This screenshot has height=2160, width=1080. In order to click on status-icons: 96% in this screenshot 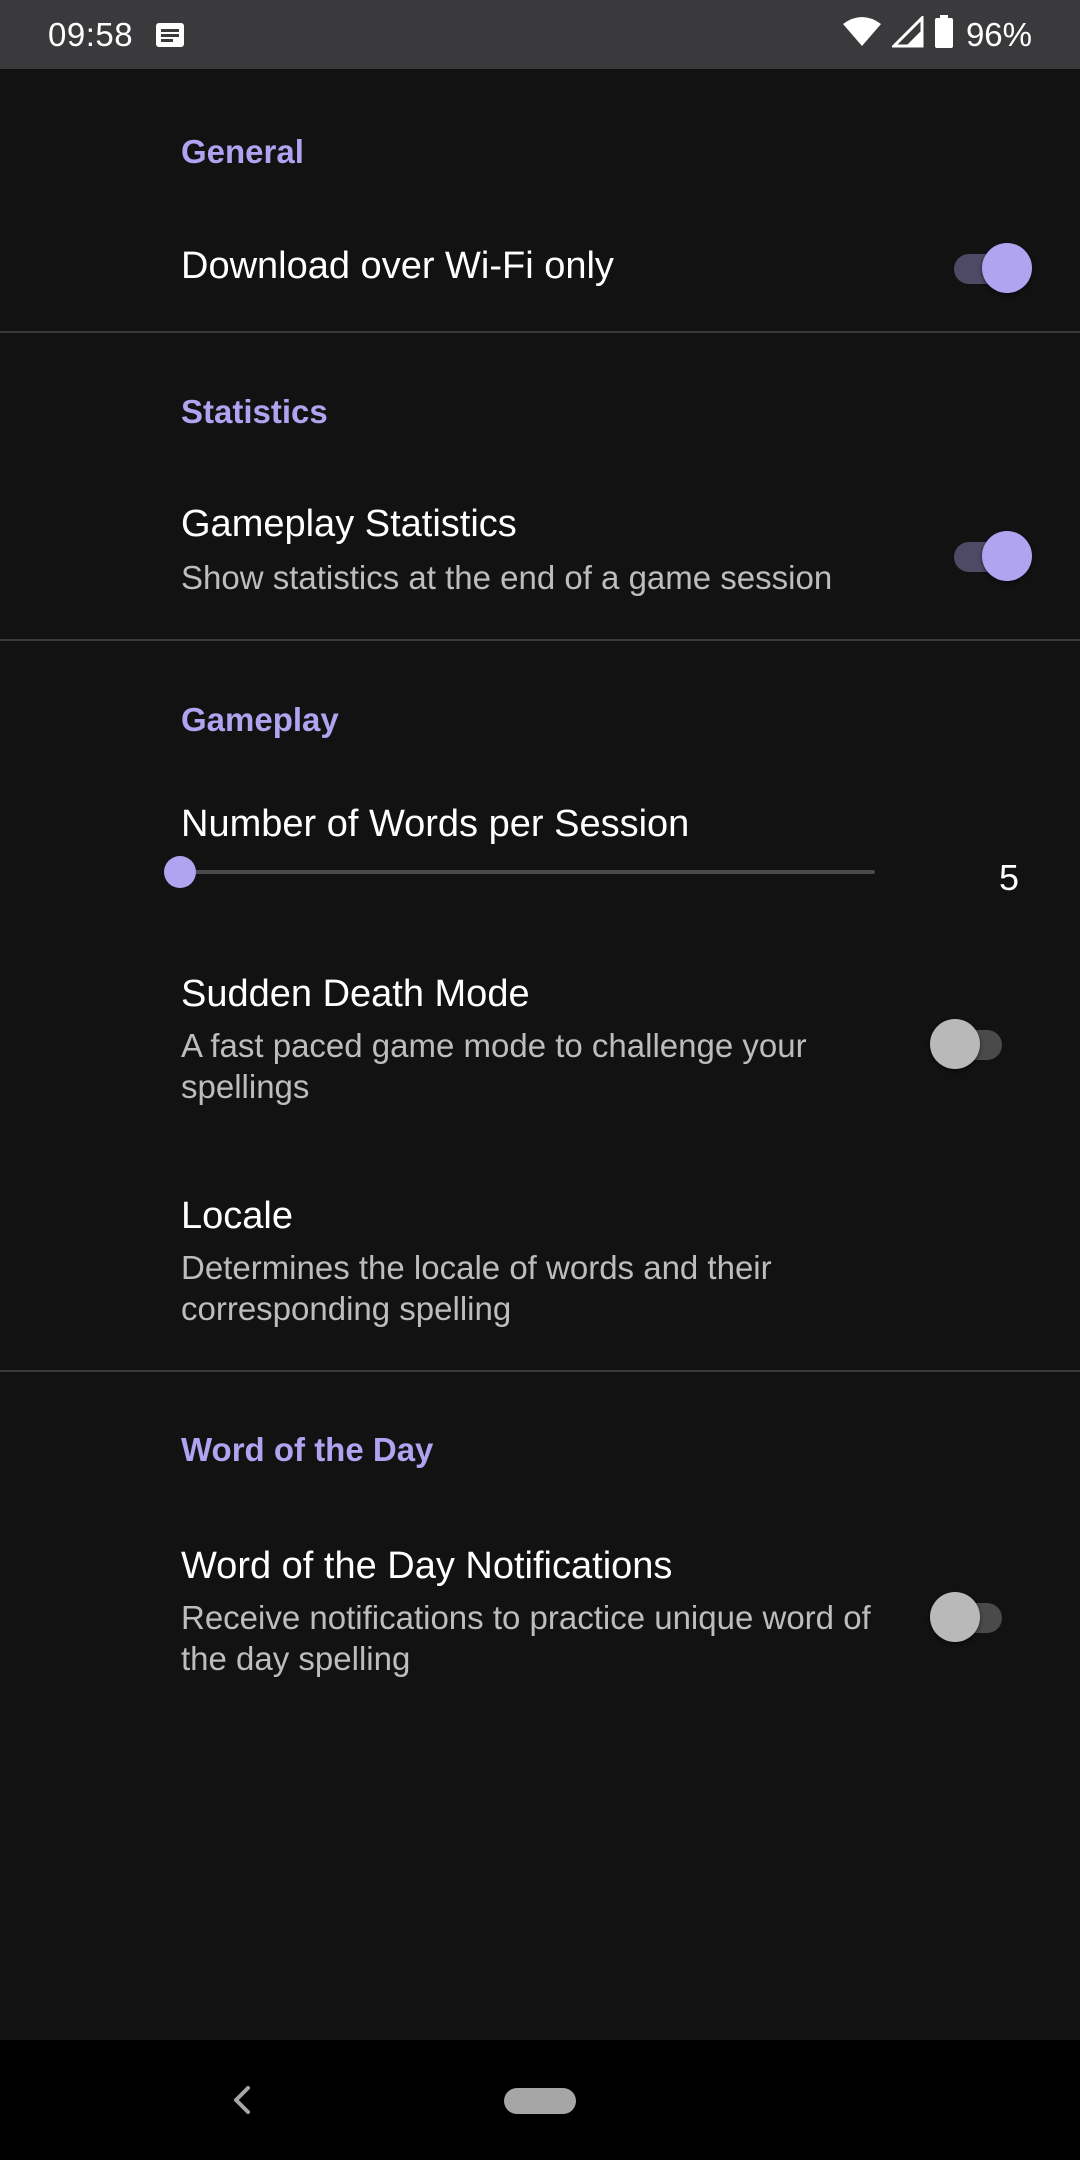, I will do `click(937, 34)`.